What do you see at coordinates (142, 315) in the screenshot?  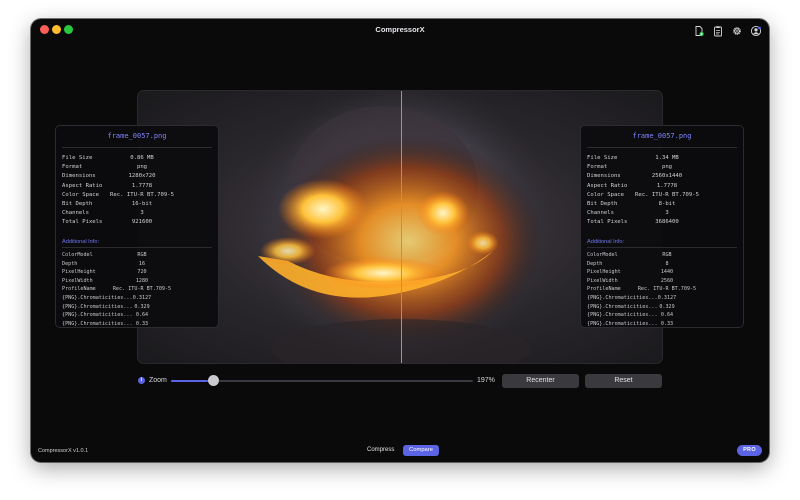 I see `property-value: 0.64` at bounding box center [142, 315].